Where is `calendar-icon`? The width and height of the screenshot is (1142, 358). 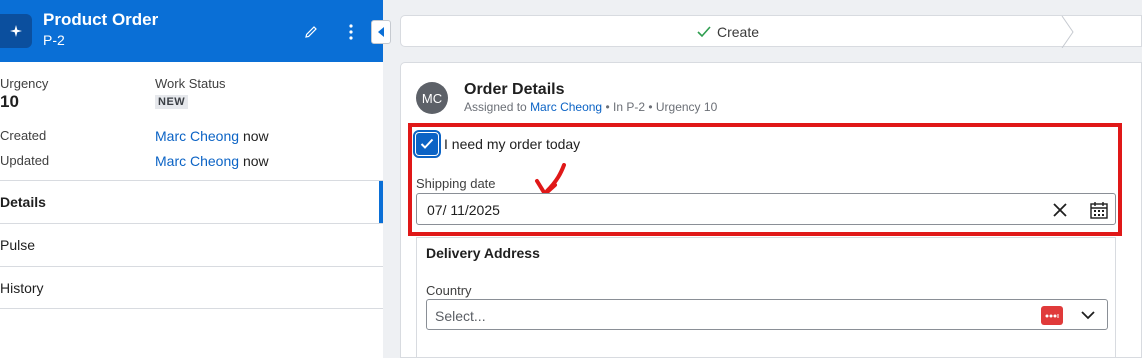
calendar-icon is located at coordinates (1099, 210).